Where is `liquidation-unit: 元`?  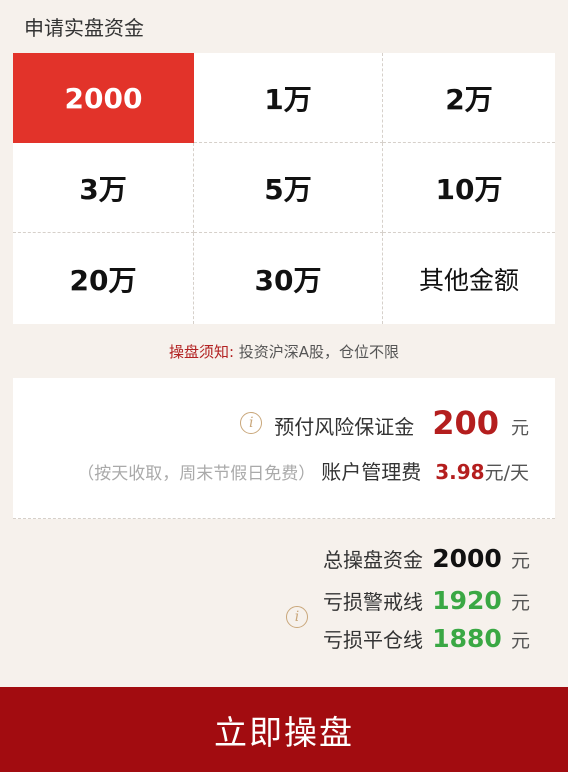 liquidation-unit: 元 is located at coordinates (520, 641).